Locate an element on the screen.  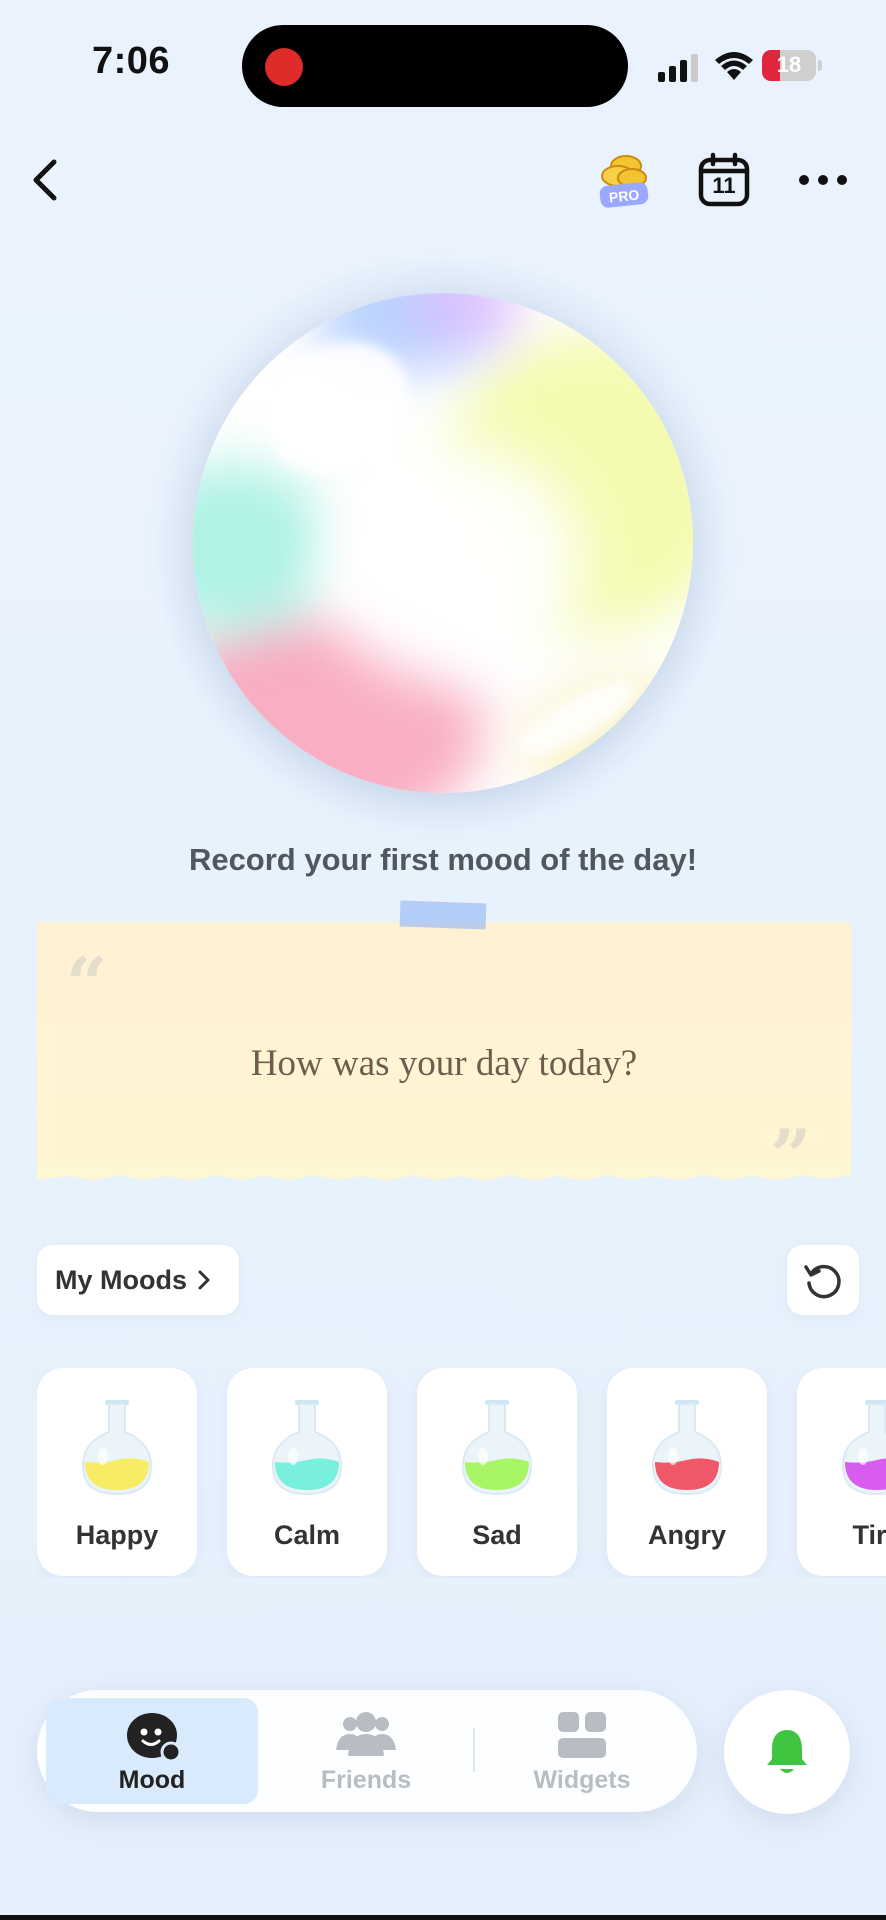
tab-friends-label: Friends is located at coordinates (366, 1780).